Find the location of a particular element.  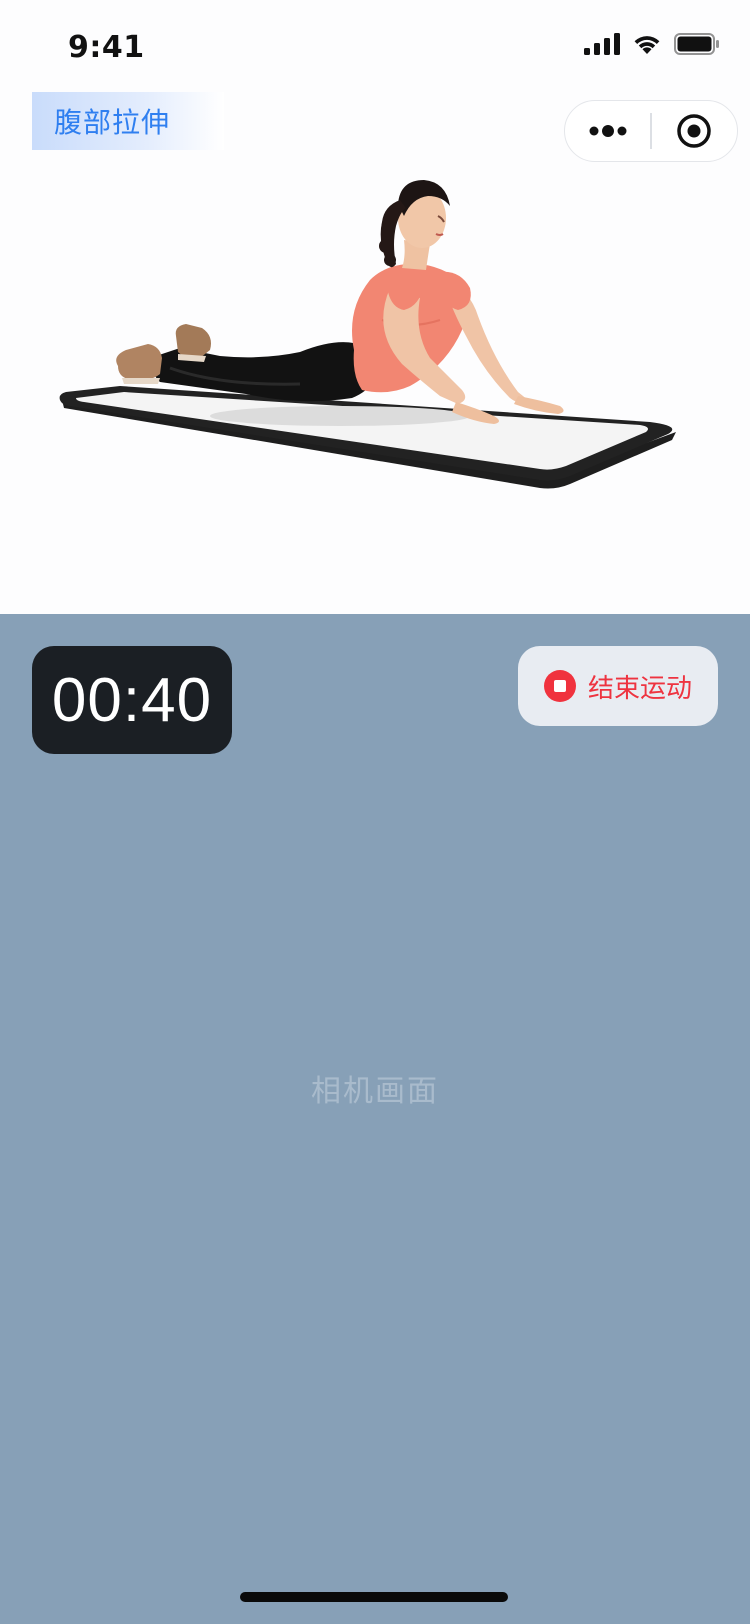

more-dots-icon is located at coordinates (608, 131).